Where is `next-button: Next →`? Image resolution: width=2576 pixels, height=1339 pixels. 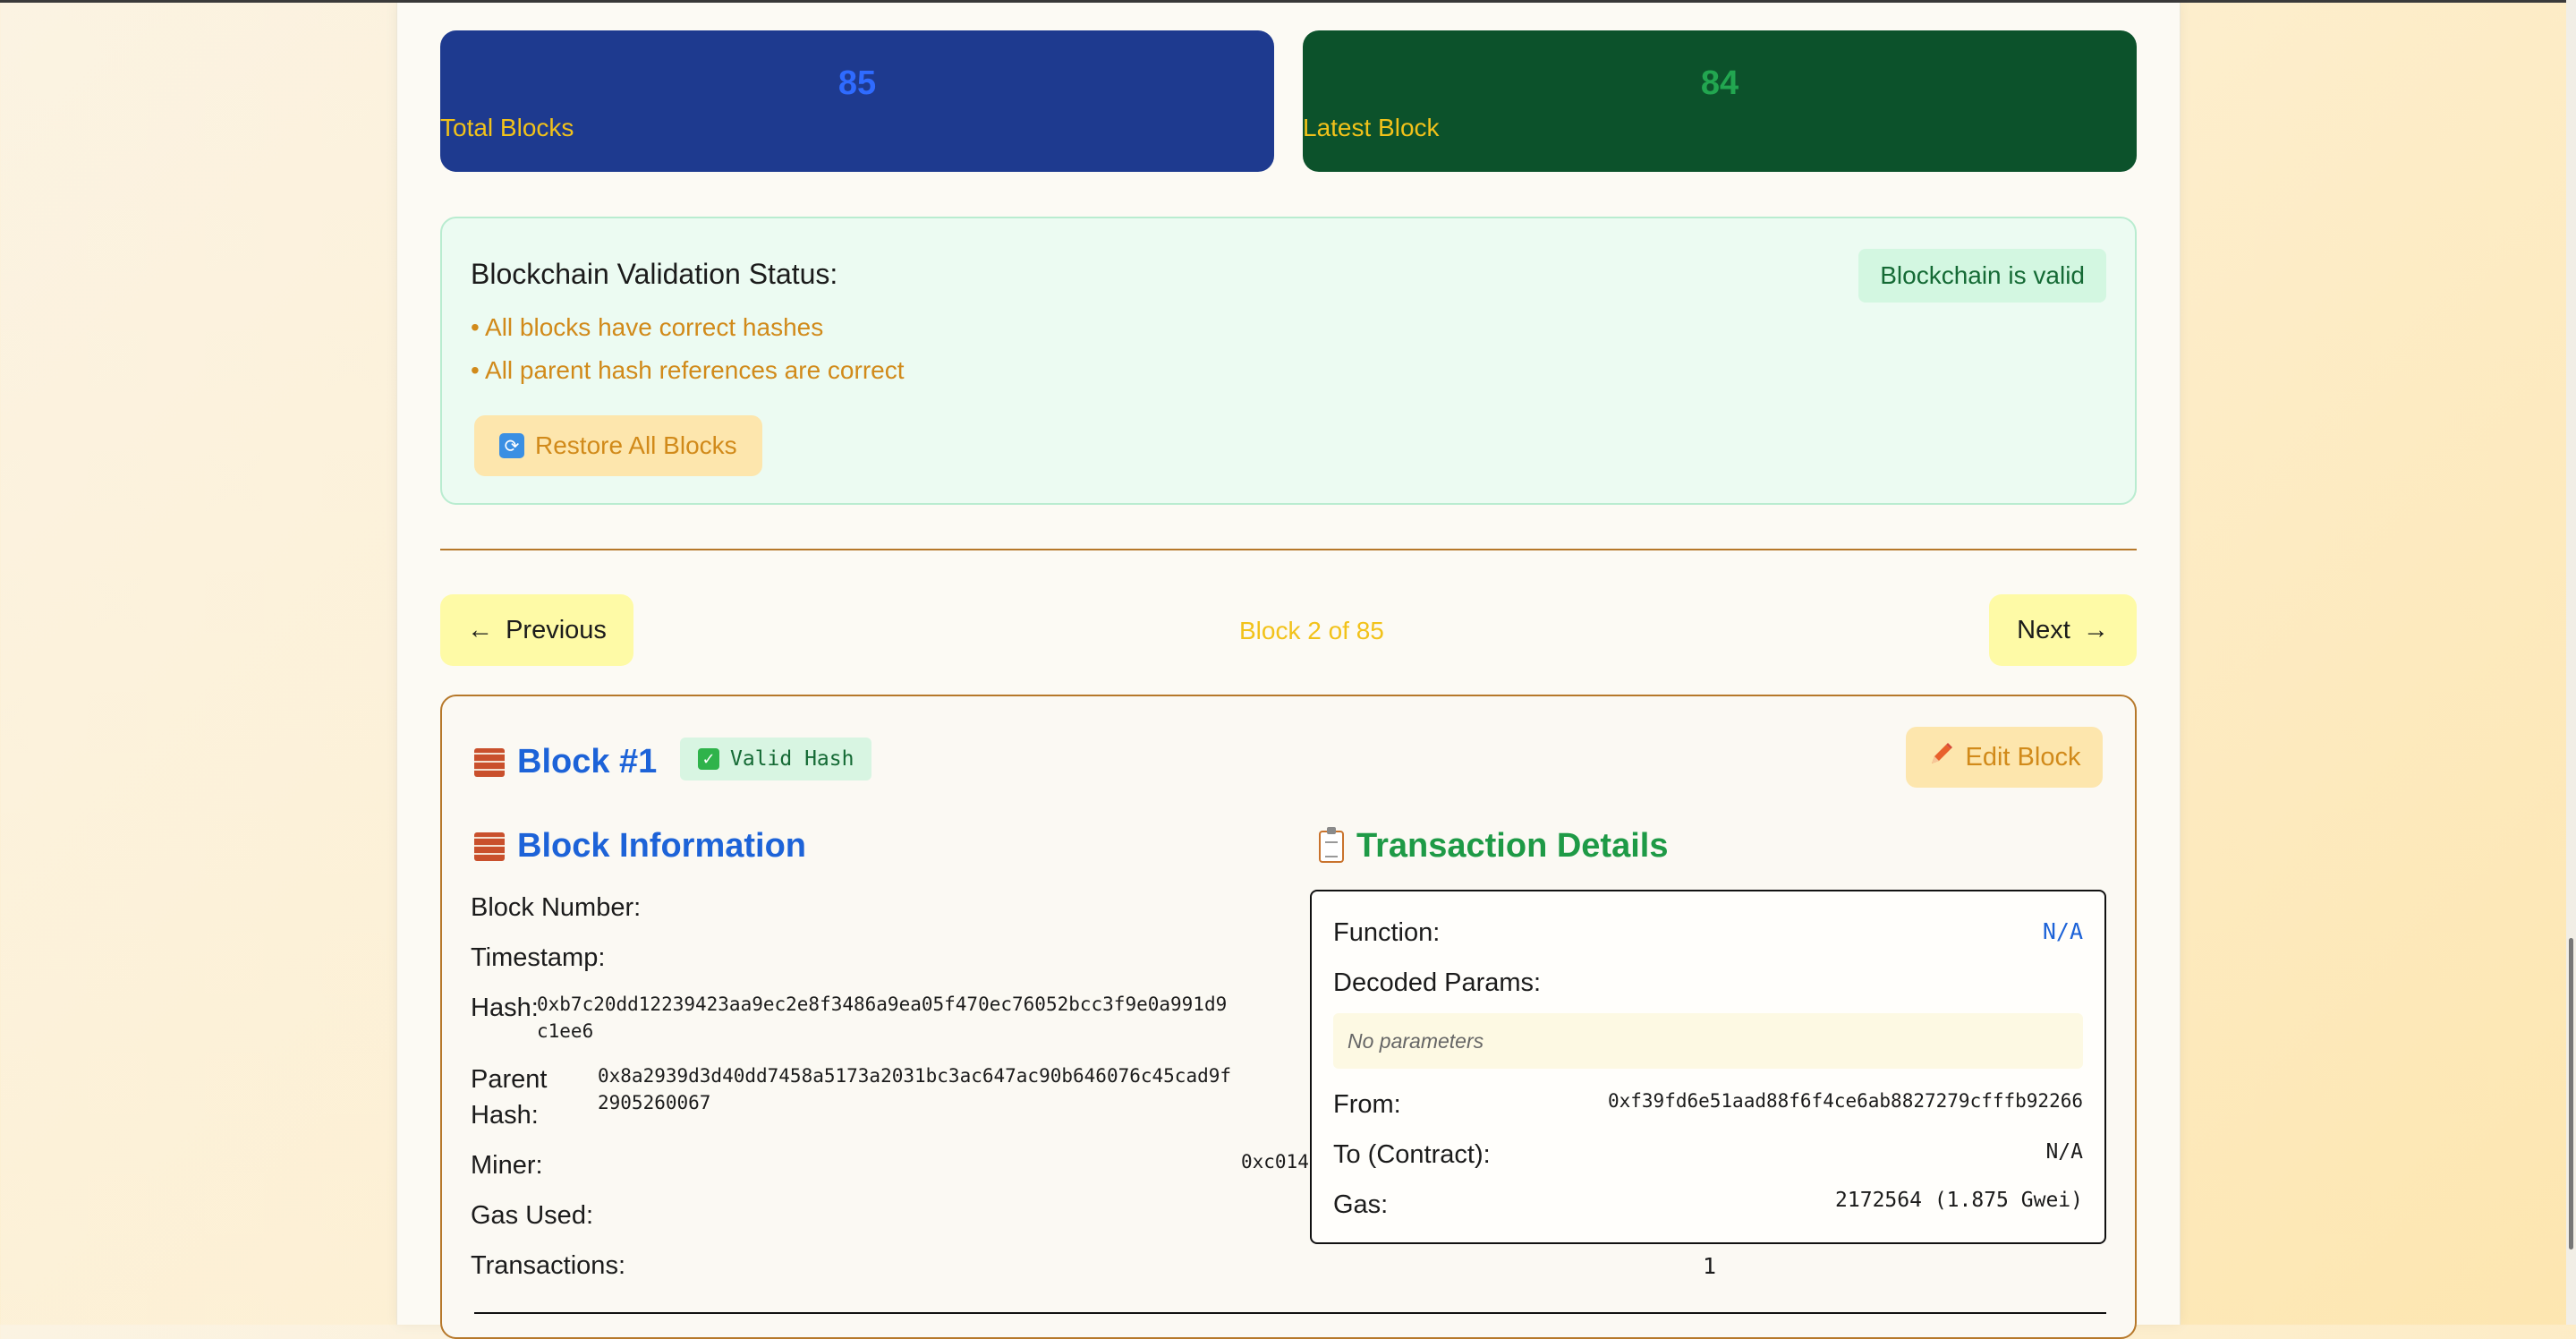 next-button: Next → is located at coordinates (2063, 630).